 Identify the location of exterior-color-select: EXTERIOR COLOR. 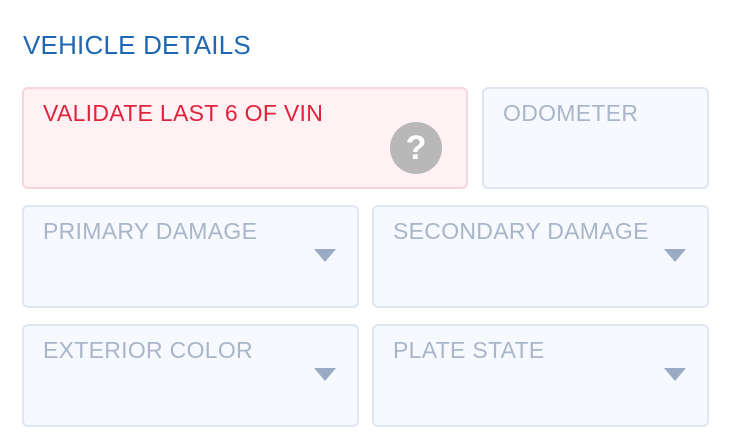
(190, 375).